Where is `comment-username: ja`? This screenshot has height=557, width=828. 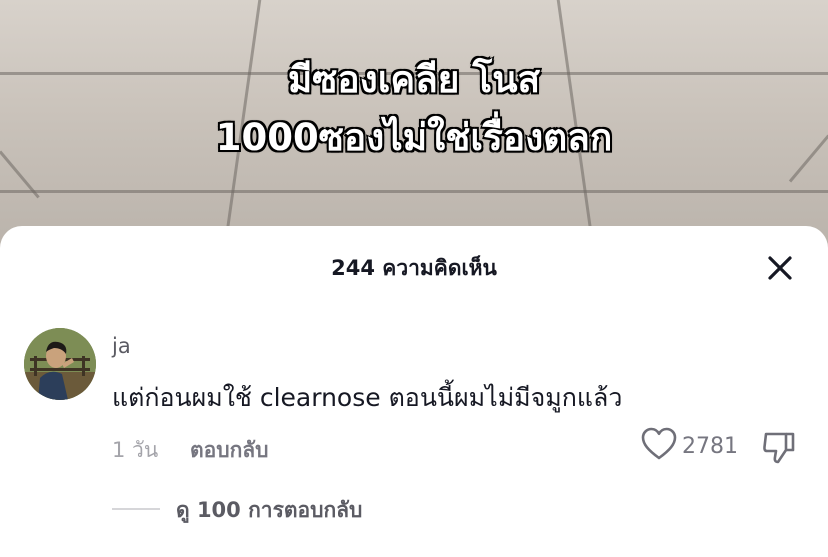 comment-username: ja is located at coordinates (121, 346).